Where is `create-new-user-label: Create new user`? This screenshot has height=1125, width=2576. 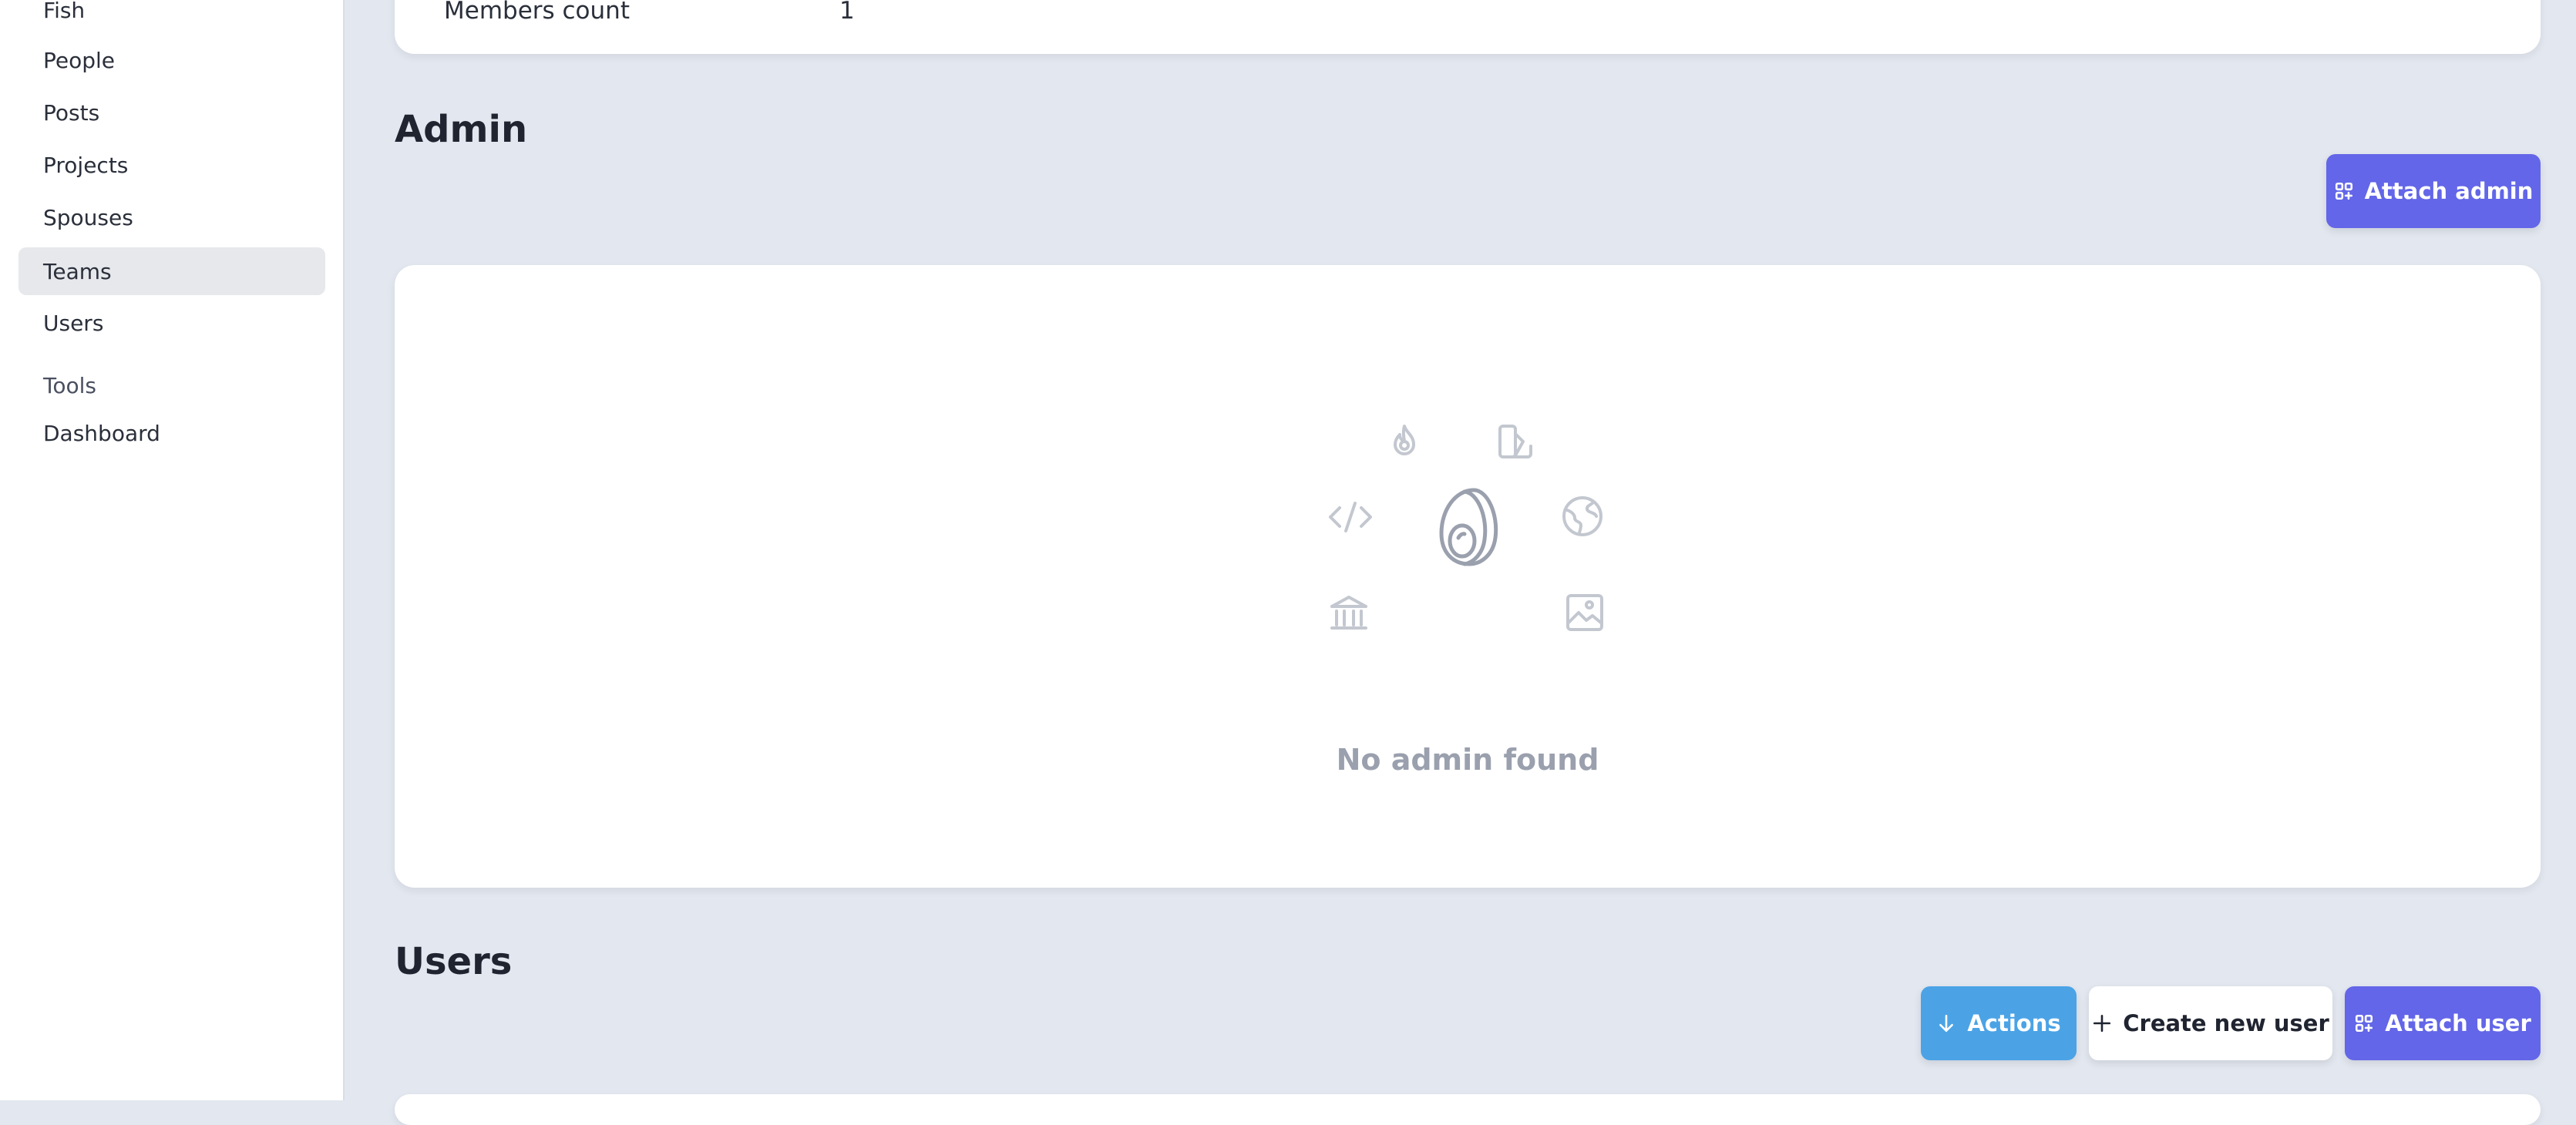
create-new-user-label: Create new user is located at coordinates (2226, 1023).